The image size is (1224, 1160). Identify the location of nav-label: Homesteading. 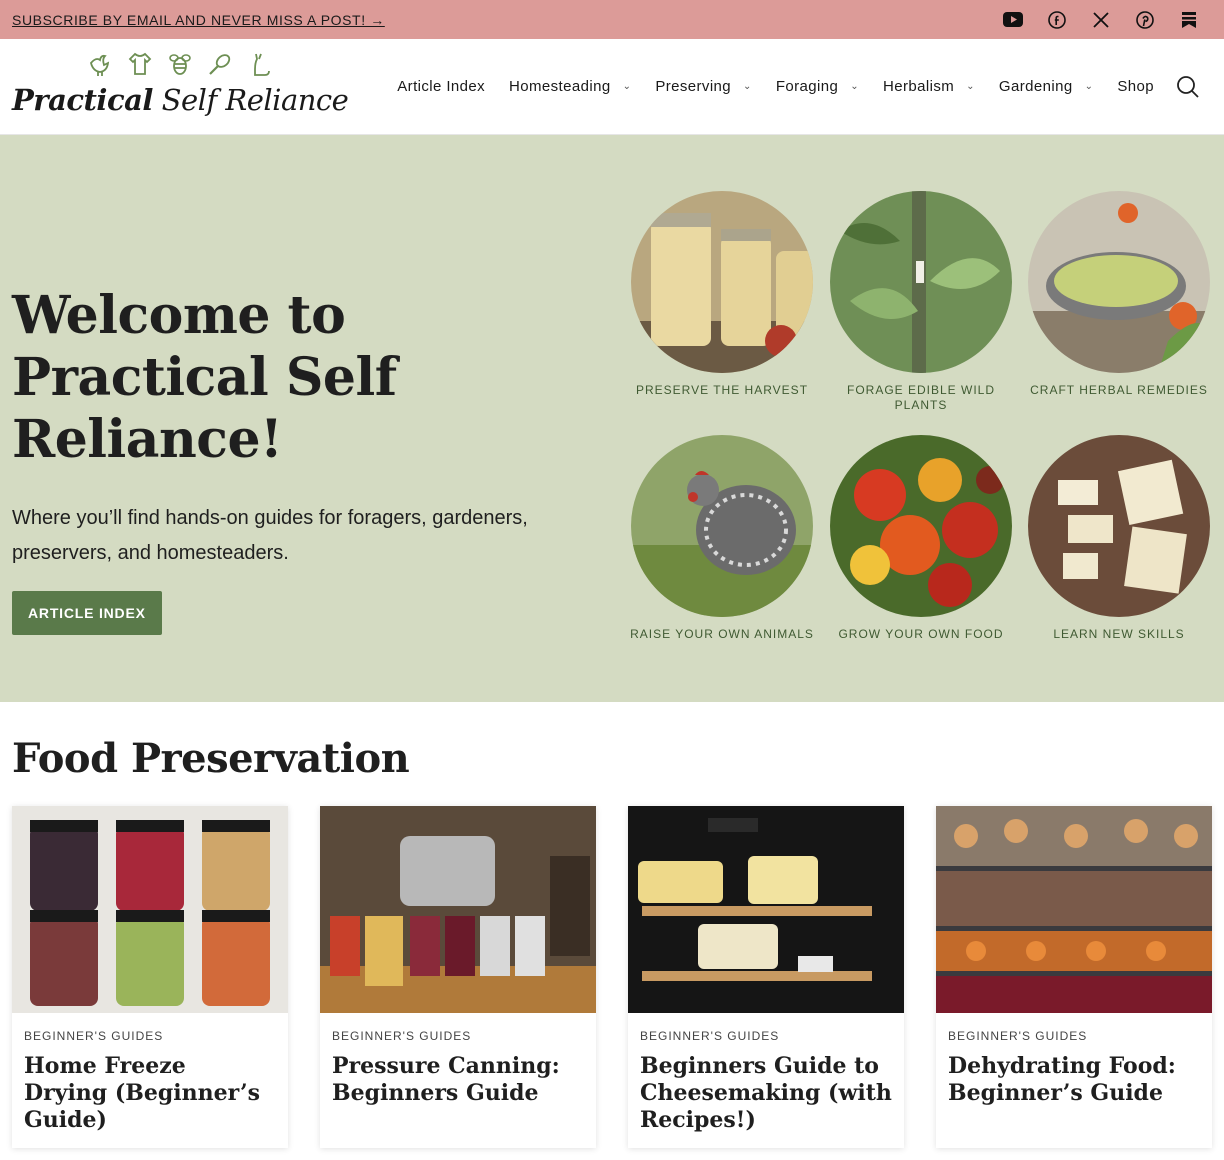
(560, 86).